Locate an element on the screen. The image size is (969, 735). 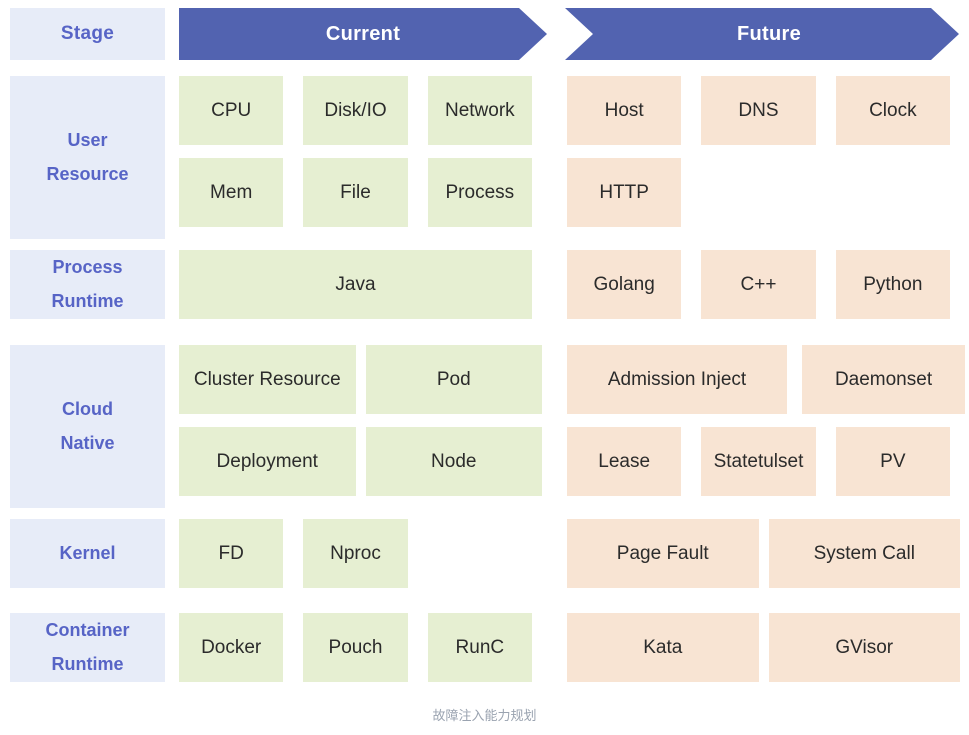
capability-cell: Cluster Resource is located at coordinates (267, 379).